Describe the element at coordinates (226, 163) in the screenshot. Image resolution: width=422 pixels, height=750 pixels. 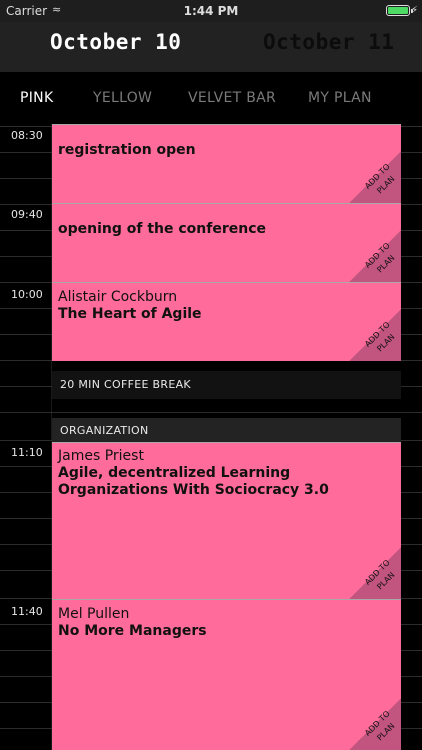
I see `session-card-registration: registration open ADD TO PLAN` at that location.